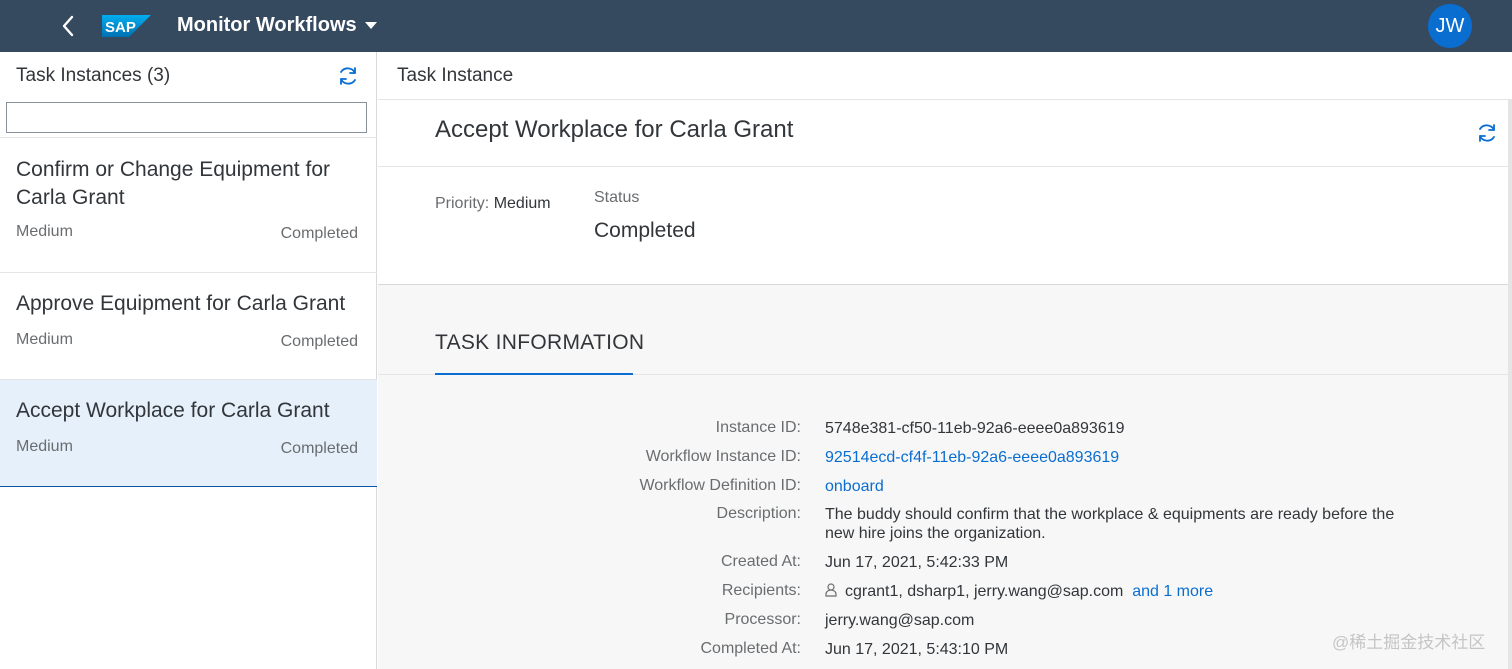 The image size is (1512, 669). Describe the element at coordinates (370, 25) in the screenshot. I see `chevron-down-icon` at that location.